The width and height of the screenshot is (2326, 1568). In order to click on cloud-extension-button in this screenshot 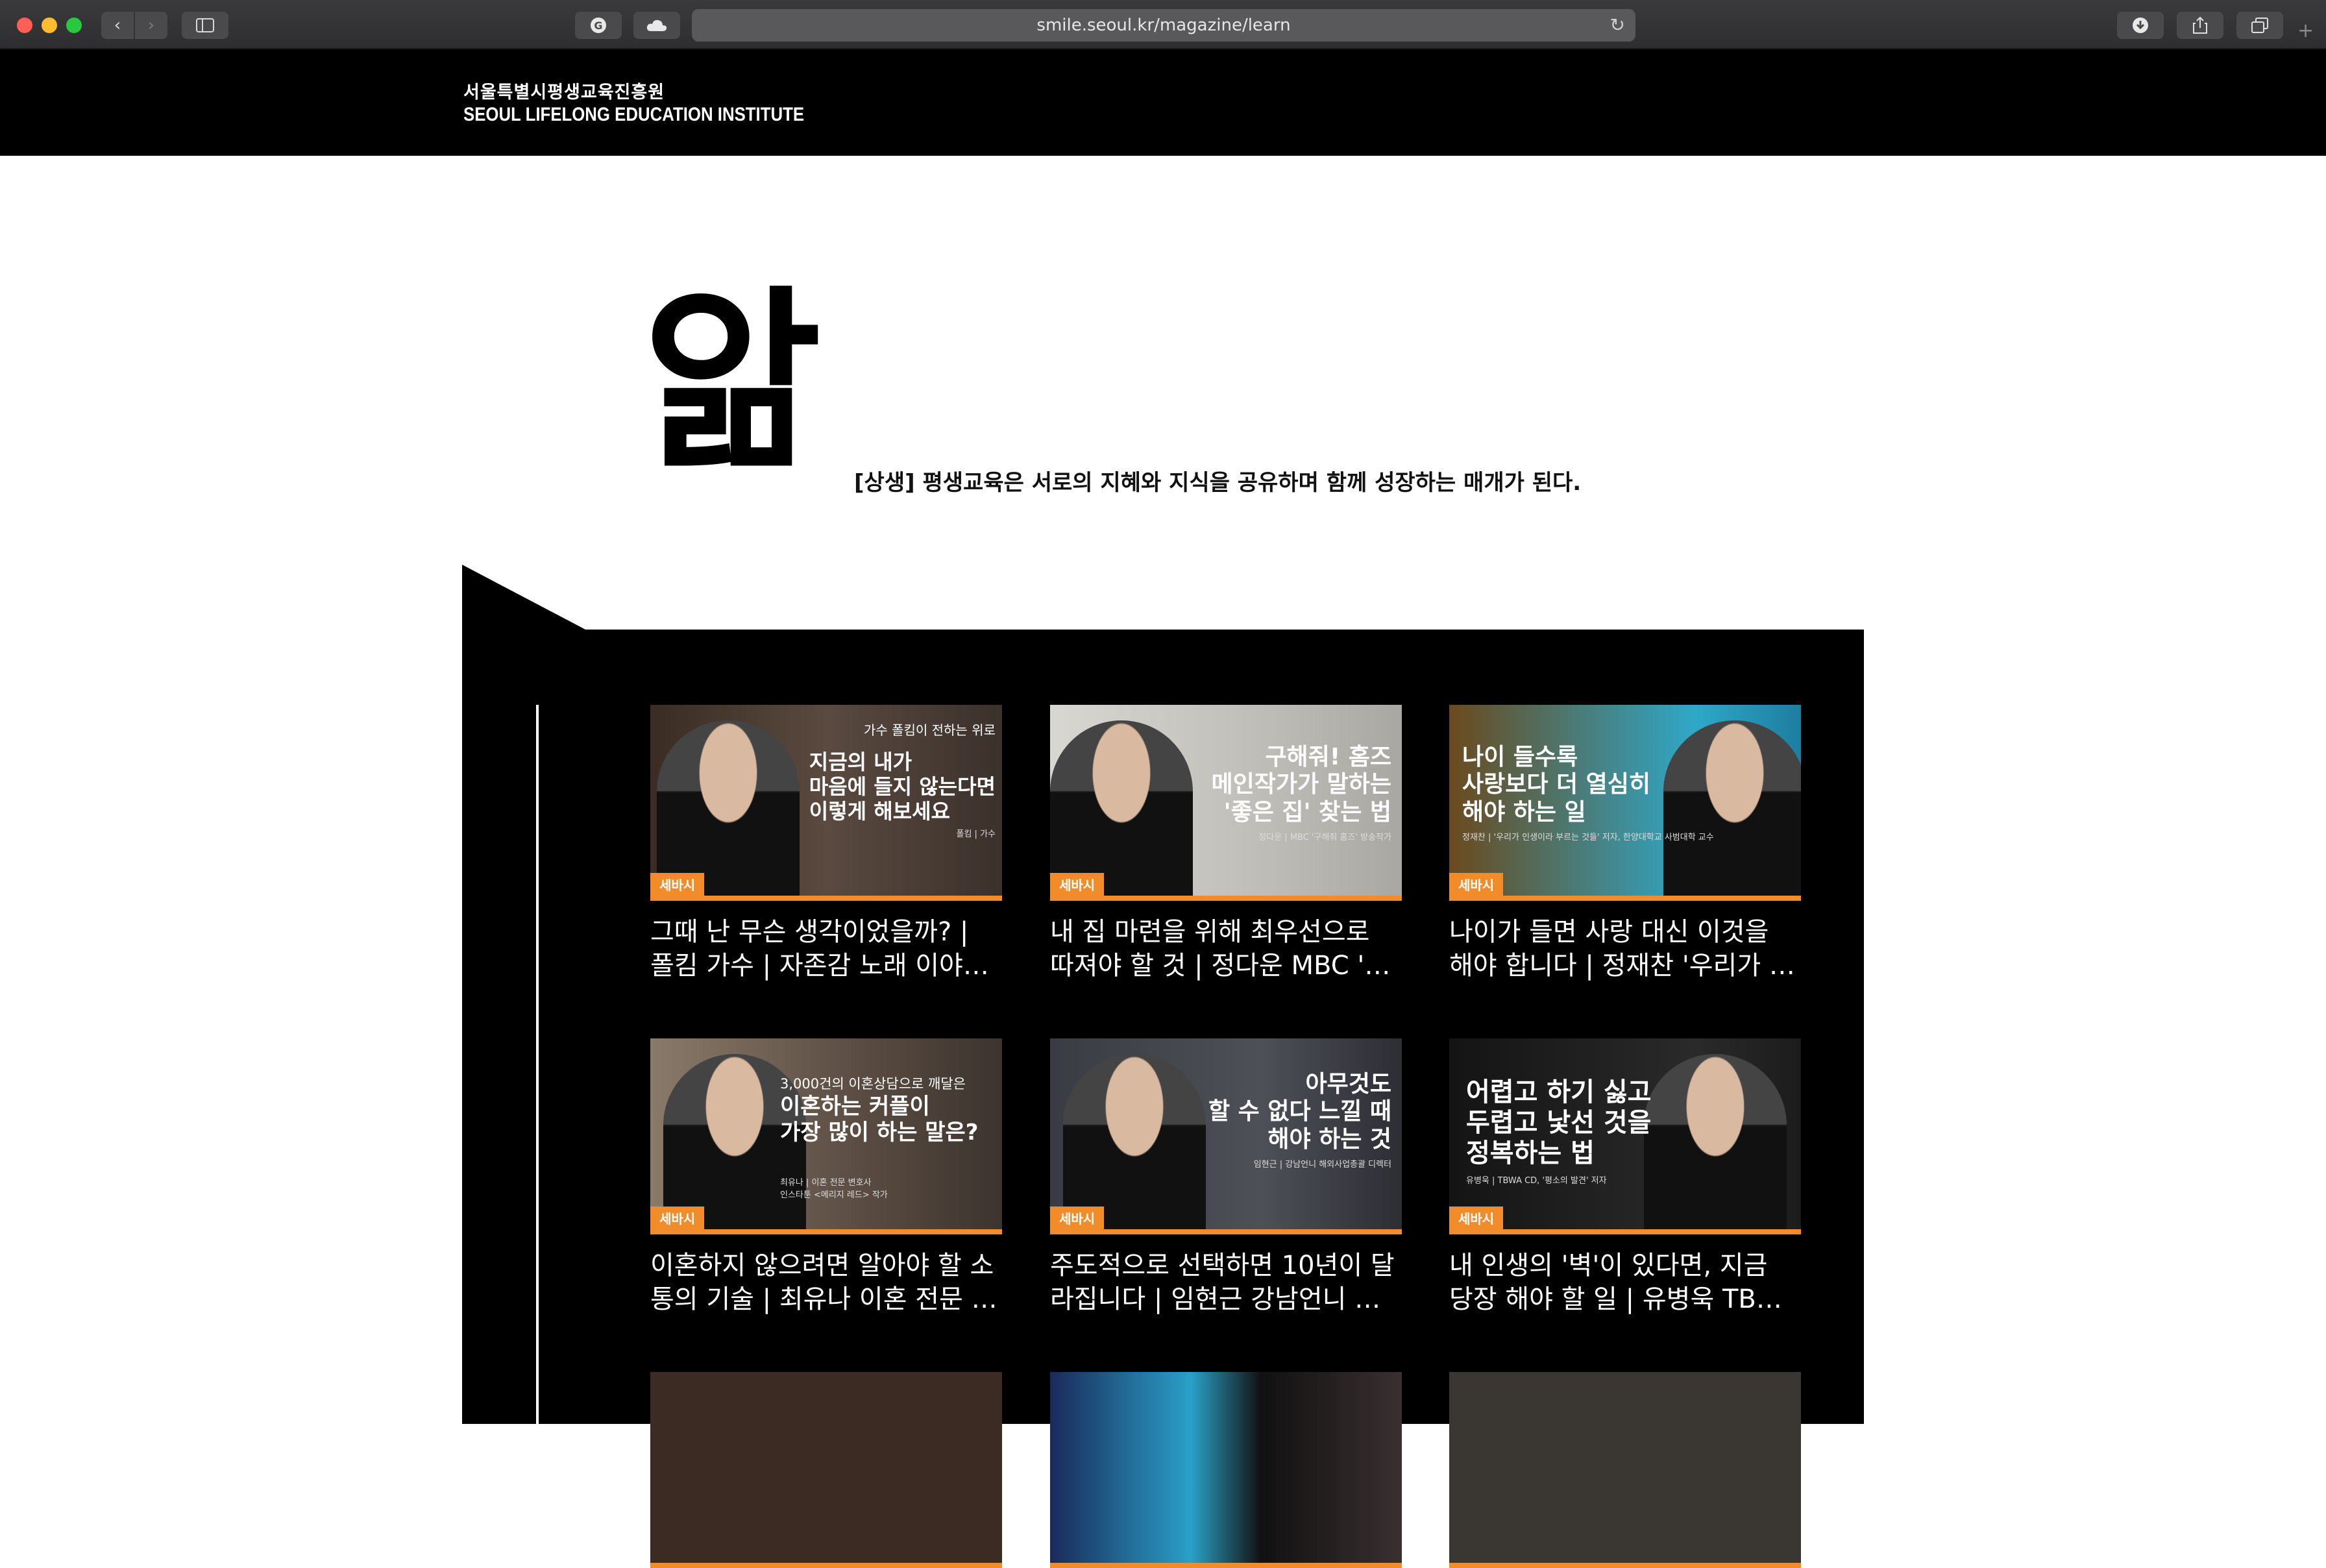, I will do `click(656, 25)`.